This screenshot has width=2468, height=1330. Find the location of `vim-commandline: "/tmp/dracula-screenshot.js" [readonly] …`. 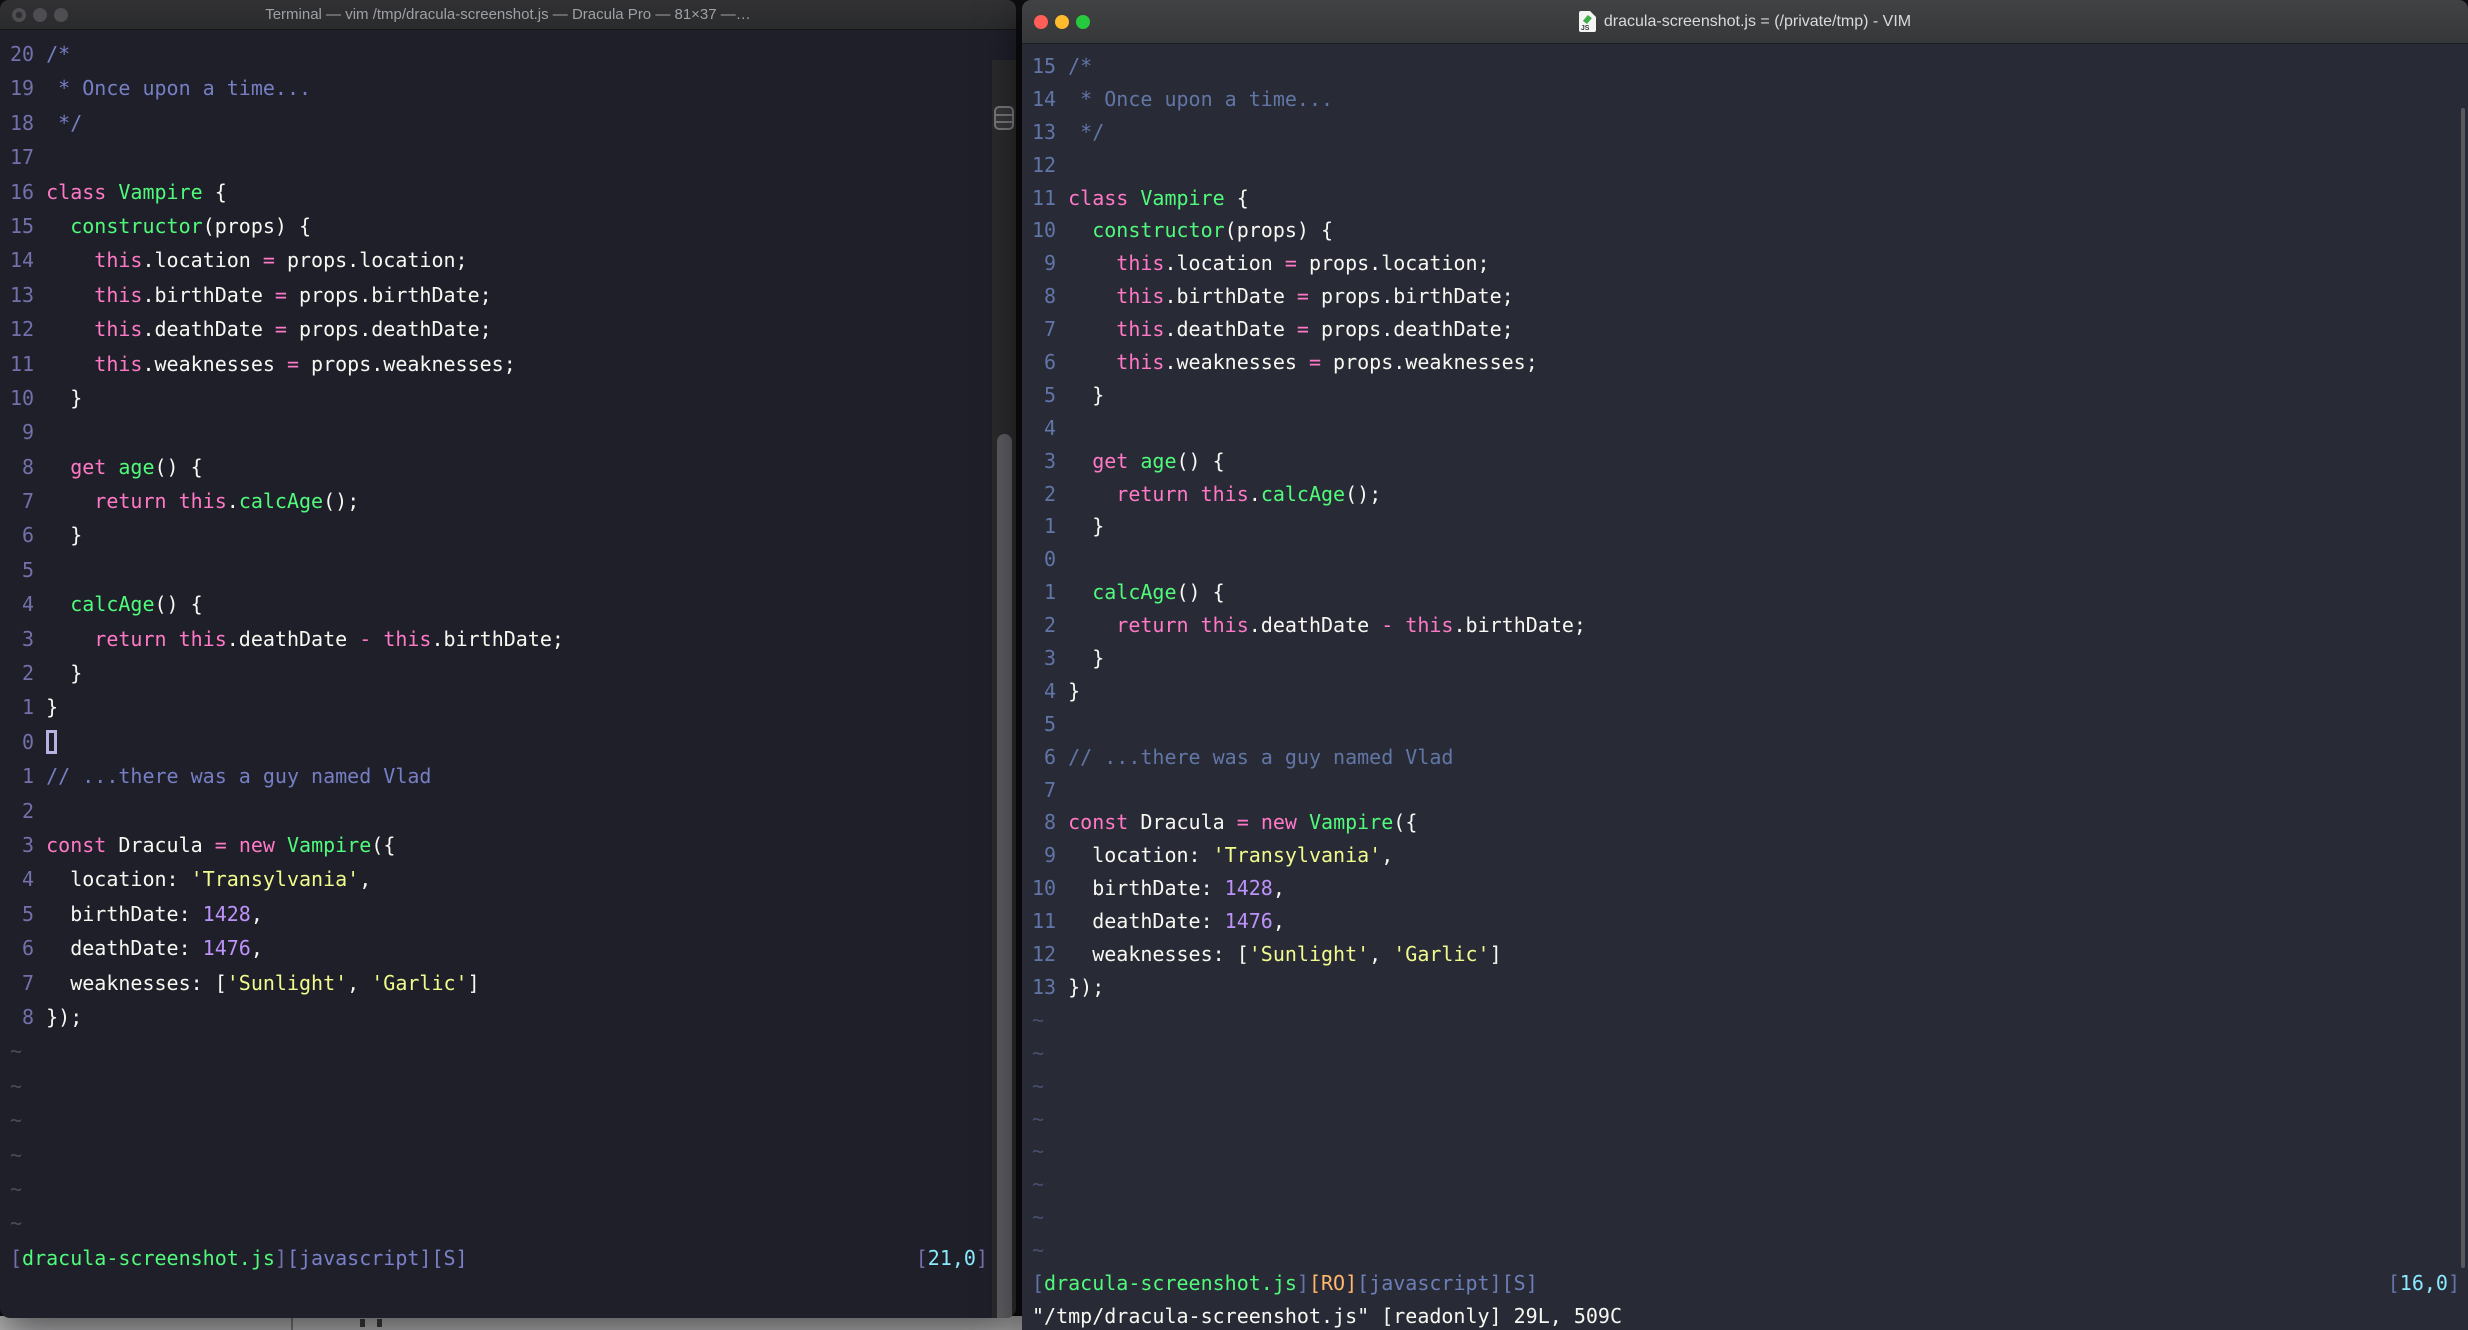

vim-commandline: "/tmp/dracula-screenshot.js" [readonly] … is located at coordinates (1327, 1315).